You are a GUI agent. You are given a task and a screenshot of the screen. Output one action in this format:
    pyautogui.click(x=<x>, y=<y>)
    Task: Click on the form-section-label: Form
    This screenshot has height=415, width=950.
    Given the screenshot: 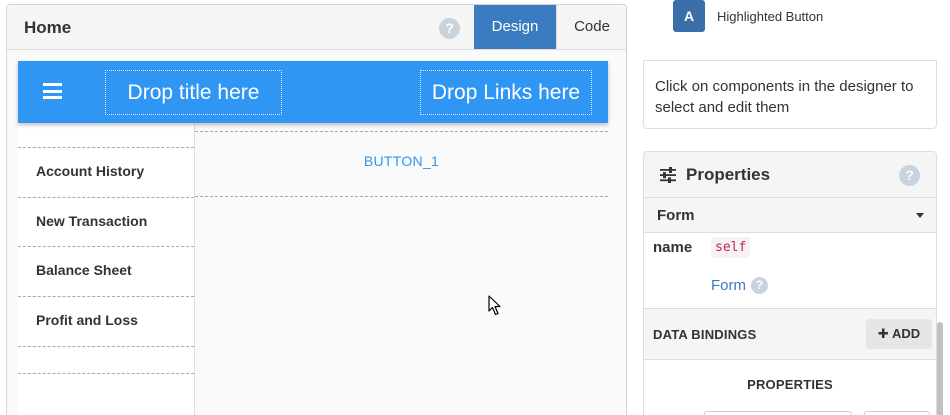 What is the action you would take?
    pyautogui.click(x=676, y=215)
    